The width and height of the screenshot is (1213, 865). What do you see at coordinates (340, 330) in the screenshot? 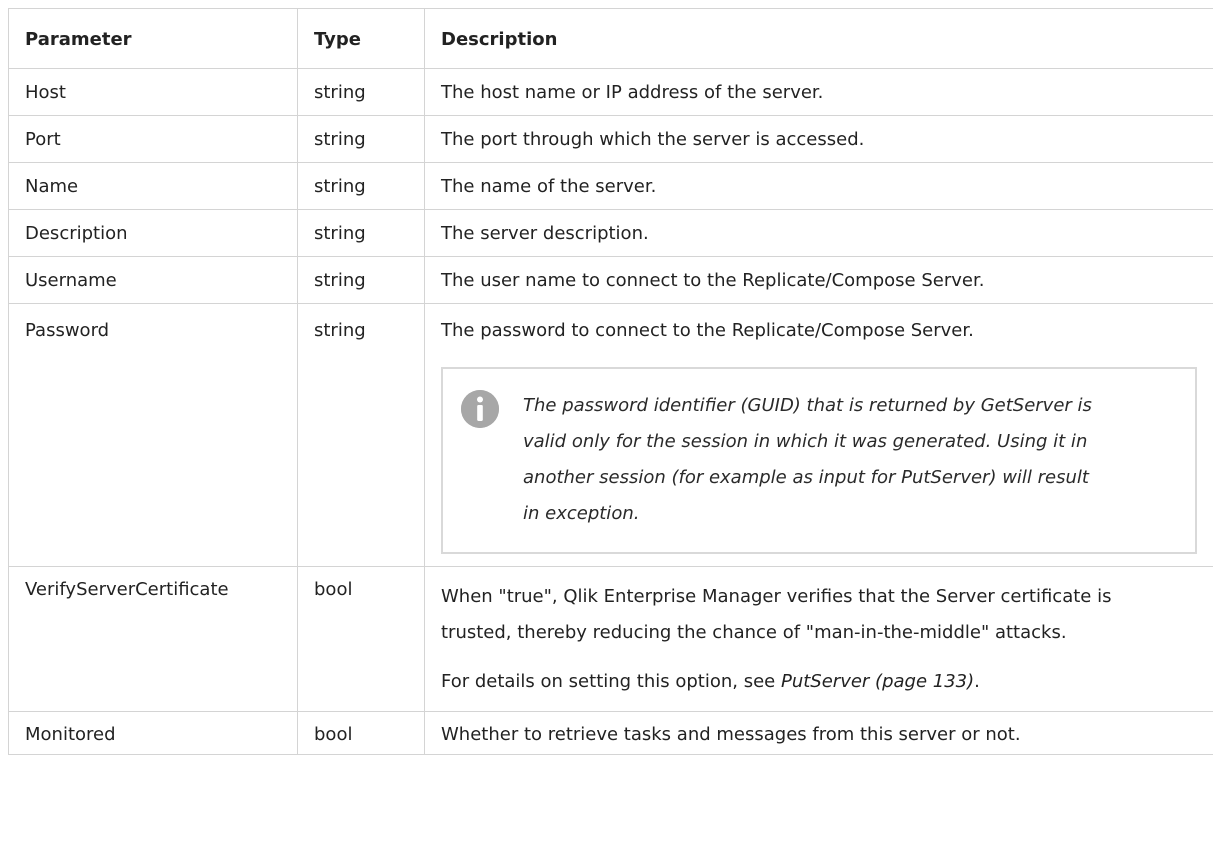
I see `type-text: string` at bounding box center [340, 330].